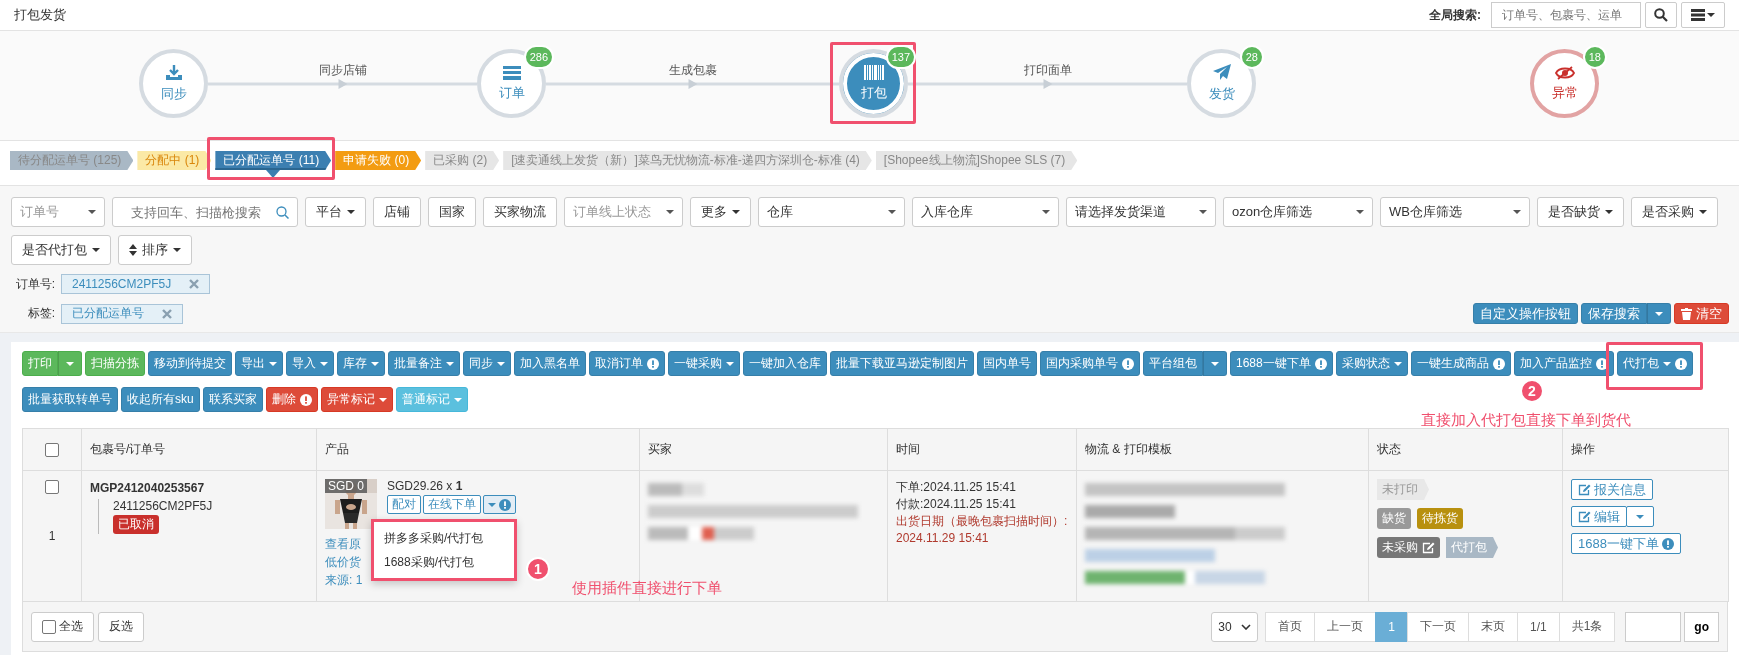 The height and width of the screenshot is (655, 1739). What do you see at coordinates (1599, 516) in the screenshot?
I see `action-button: 编辑` at bounding box center [1599, 516].